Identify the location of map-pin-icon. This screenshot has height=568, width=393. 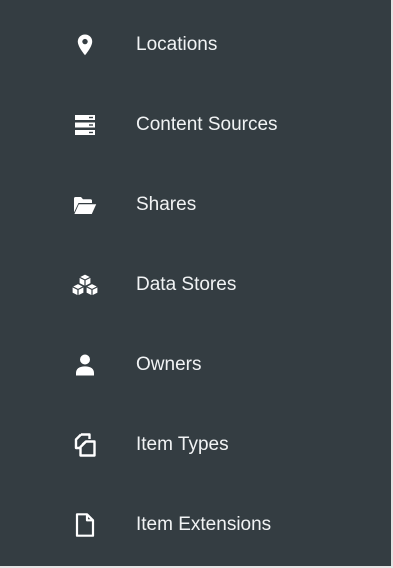
(85, 45).